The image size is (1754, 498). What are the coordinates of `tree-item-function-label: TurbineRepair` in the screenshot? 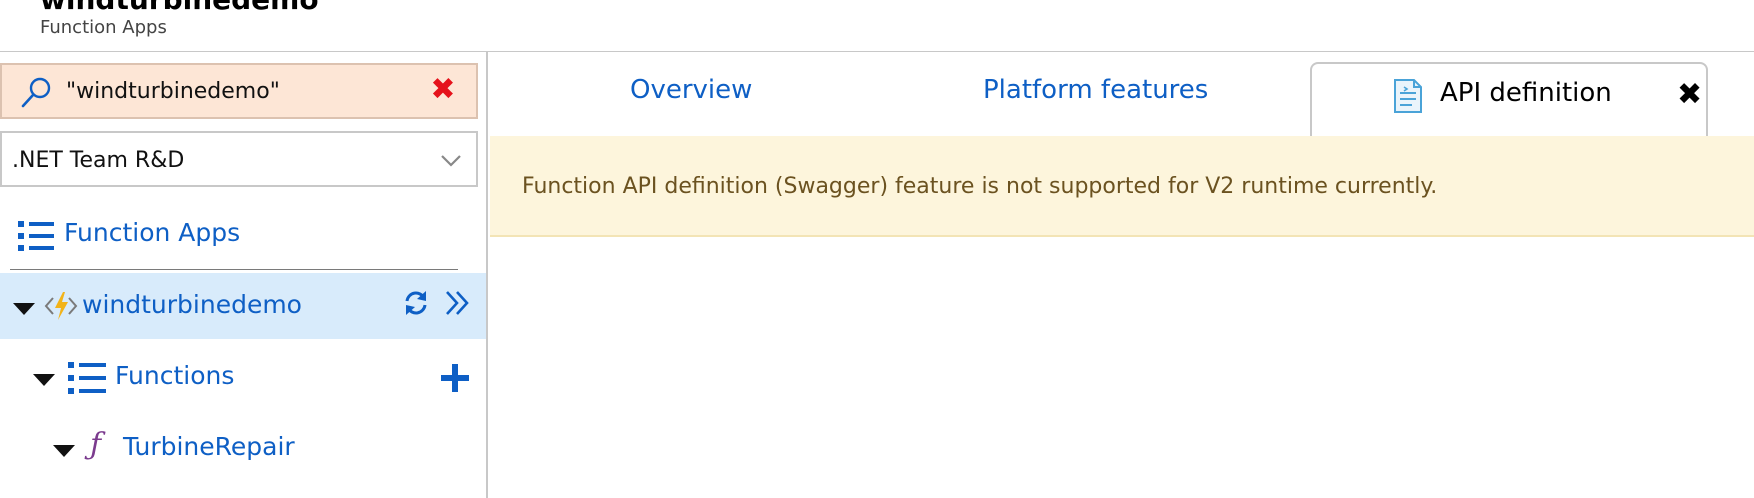 It's located at (209, 446).